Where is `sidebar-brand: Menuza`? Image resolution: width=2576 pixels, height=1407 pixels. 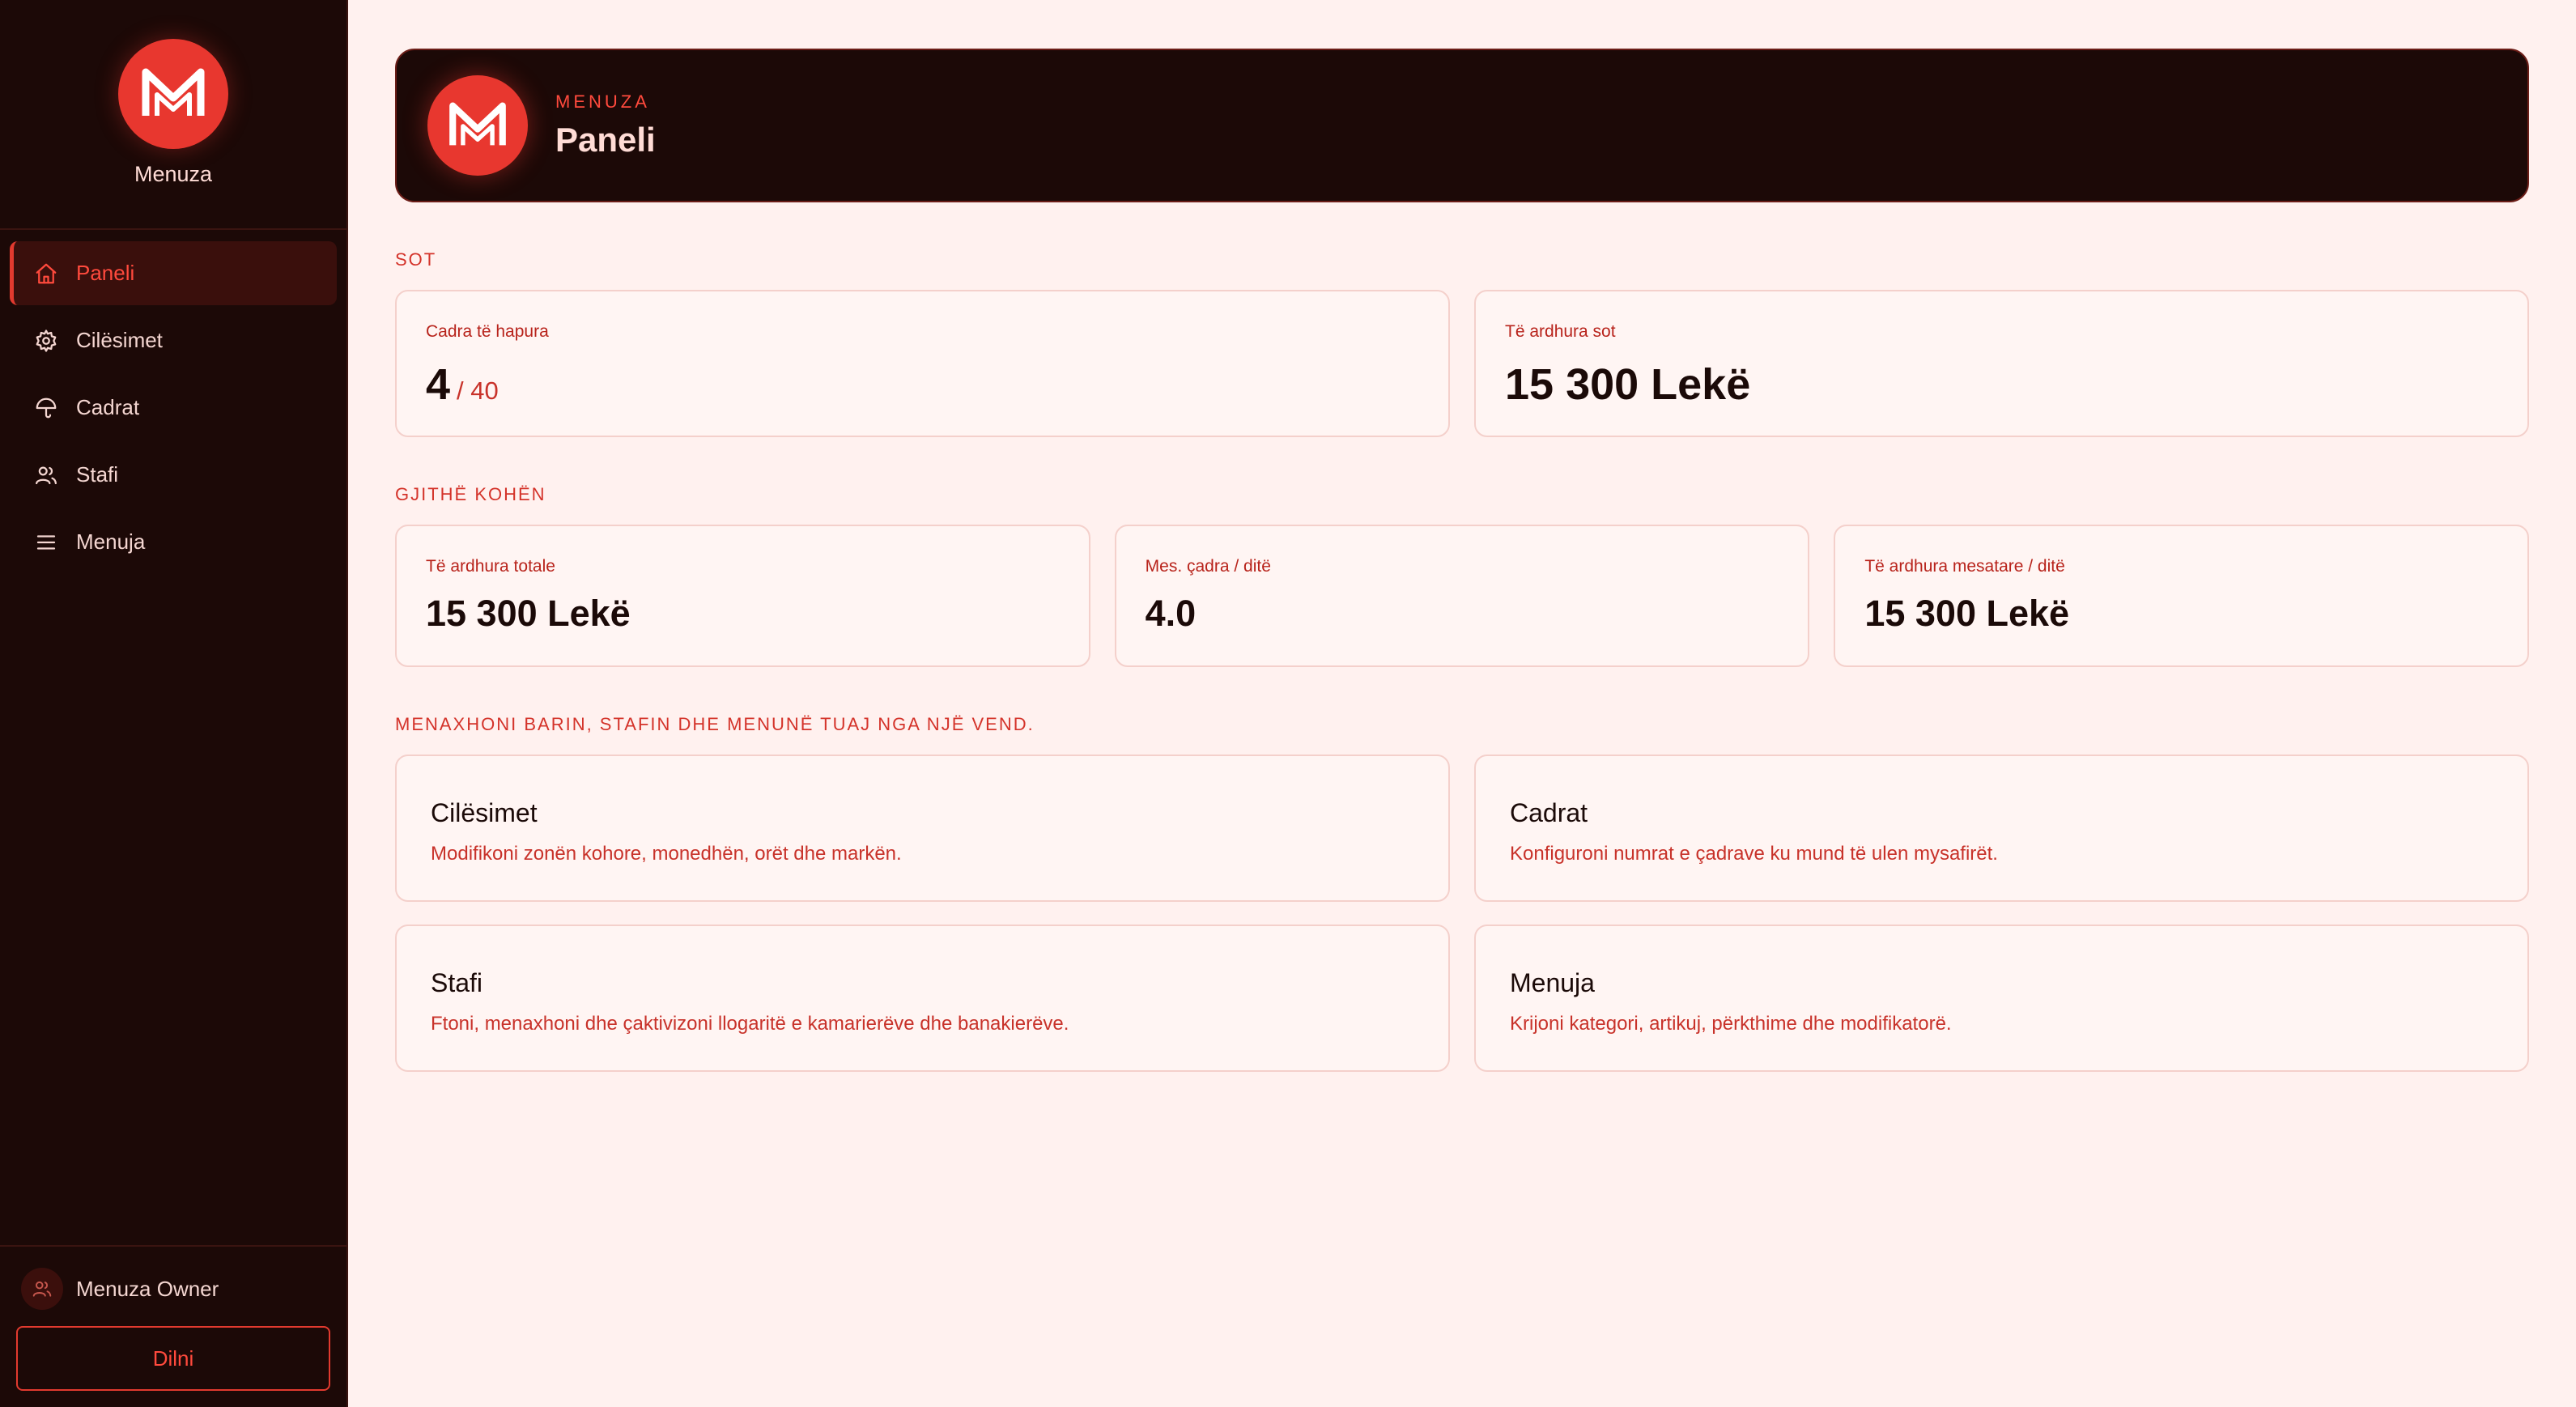
sidebar-brand: Menuza is located at coordinates (173, 115).